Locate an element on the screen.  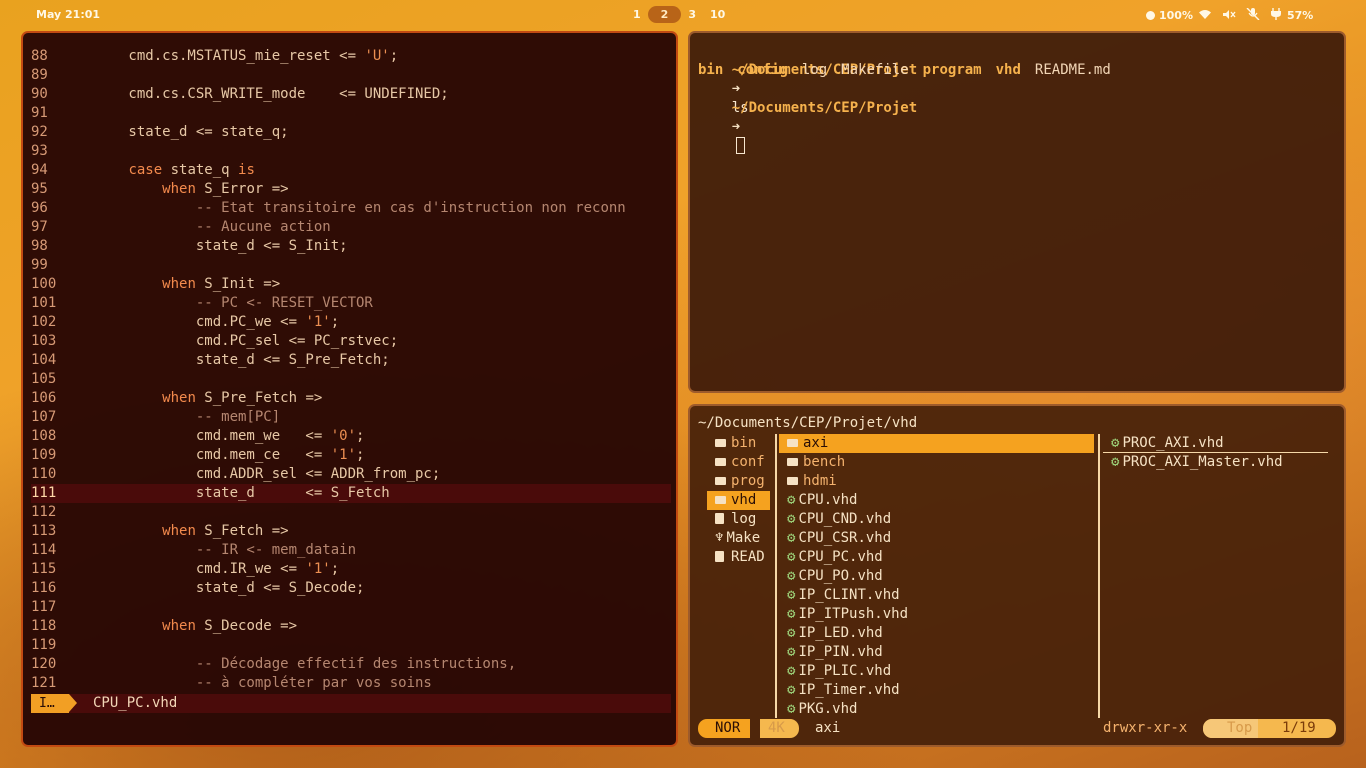
code-line: 95 when S_Error => is located at coordinates (351, 189).